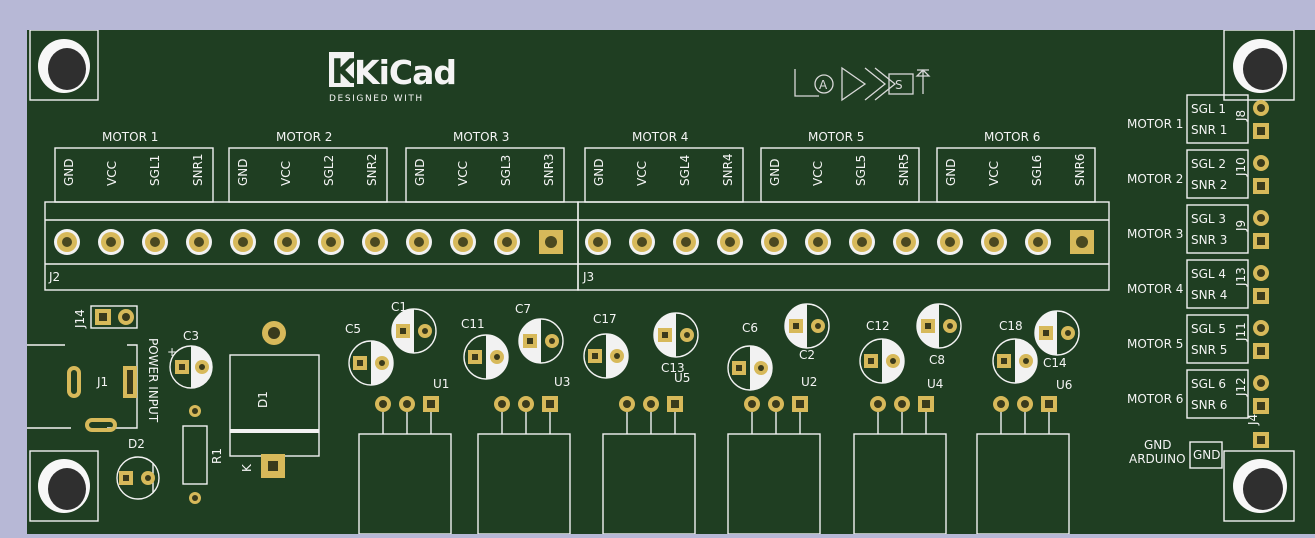 The height and width of the screenshot is (538, 1315). Describe the element at coordinates (524, 455) in the screenshot. I see `regulator-u3: U3` at that location.